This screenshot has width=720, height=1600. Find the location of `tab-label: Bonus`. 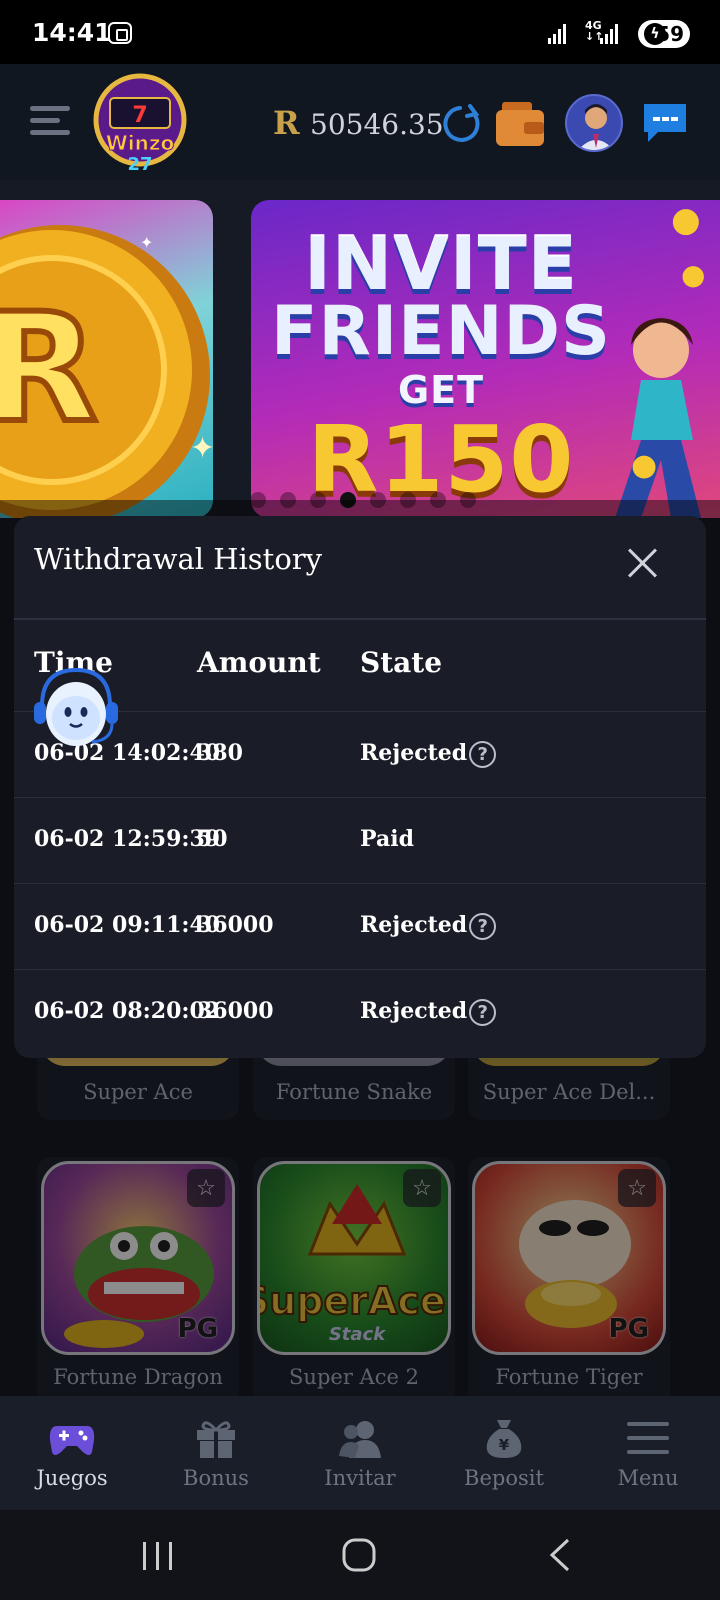

tab-label: Bonus is located at coordinates (216, 1478).